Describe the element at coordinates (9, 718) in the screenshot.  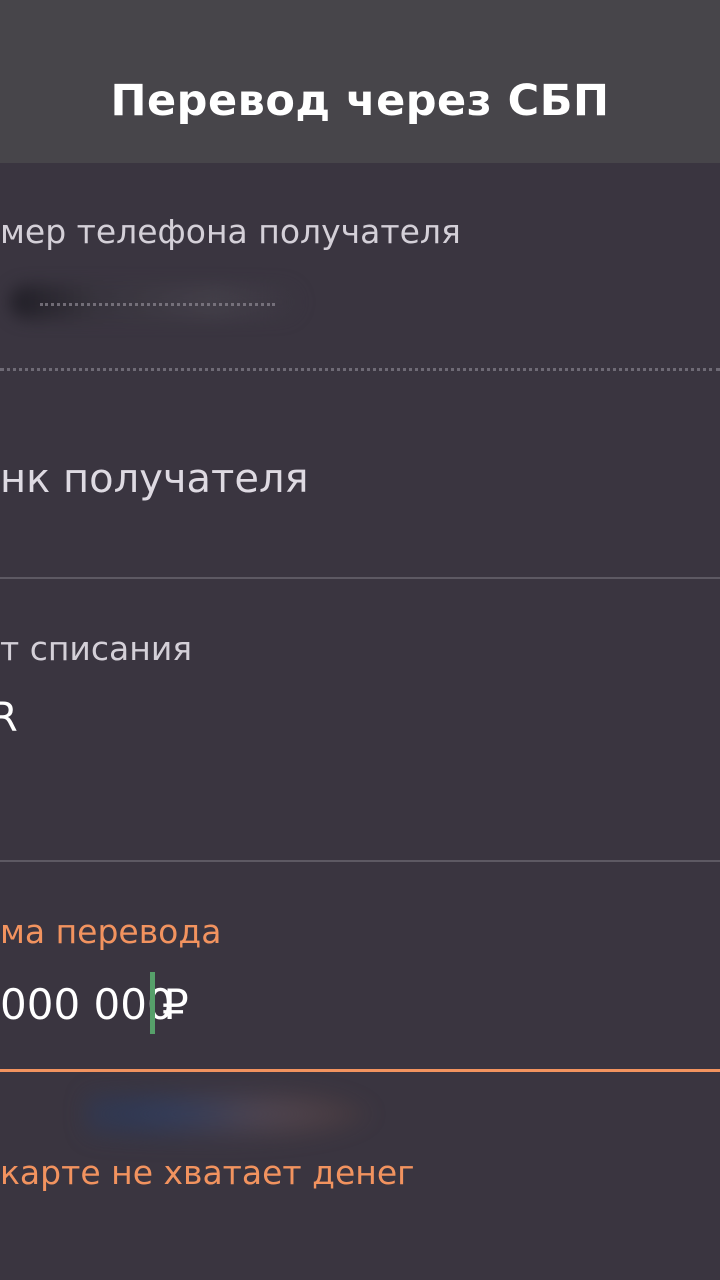
I see `account-select: R` at that location.